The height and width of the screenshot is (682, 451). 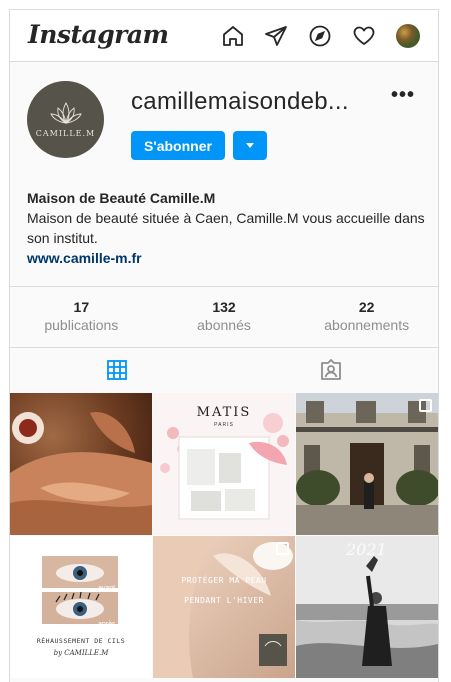 I want to click on tab-tagged, so click(x=331, y=369).